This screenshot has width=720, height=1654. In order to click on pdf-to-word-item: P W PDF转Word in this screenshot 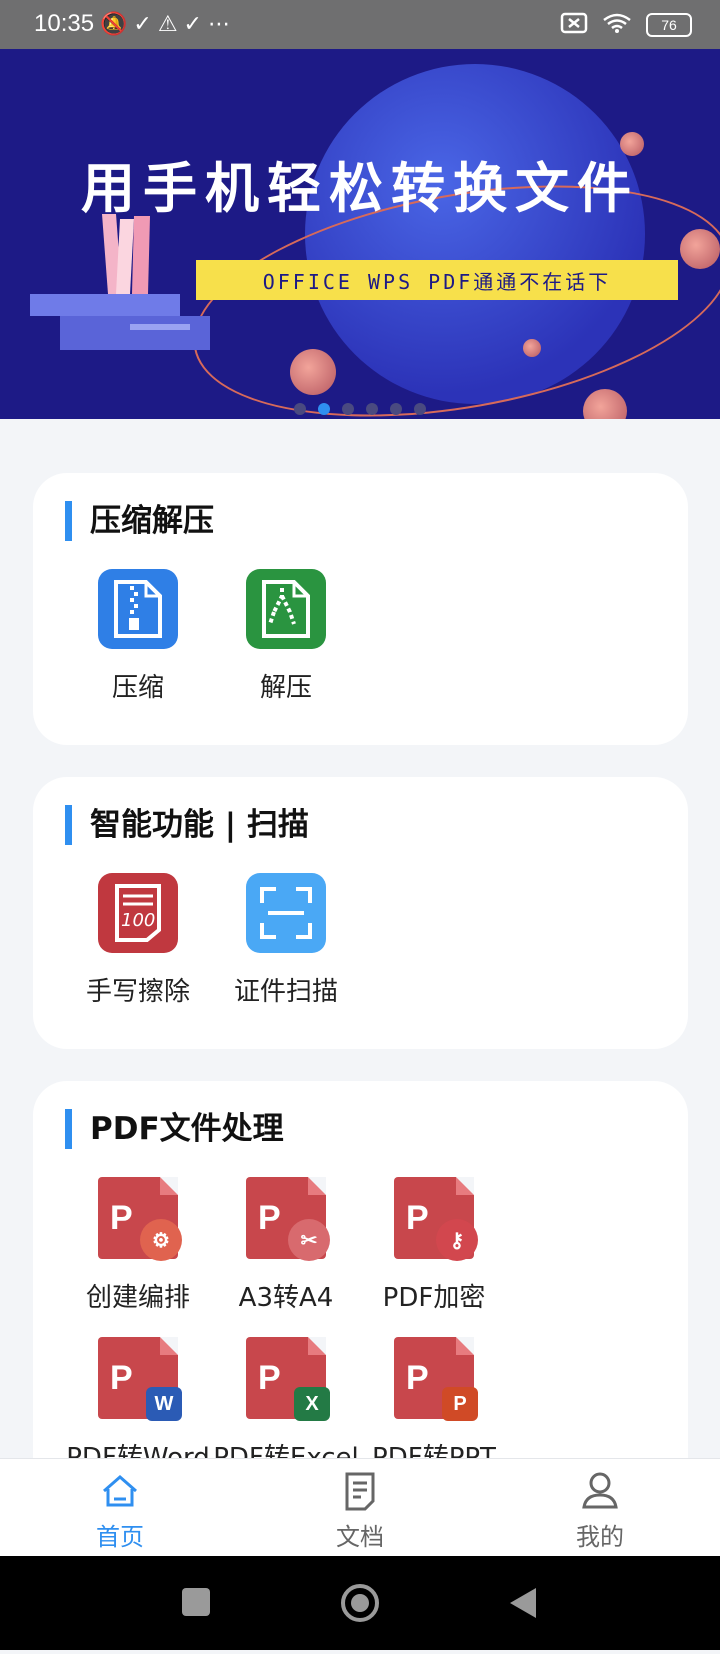, I will do `click(138, 1405)`.